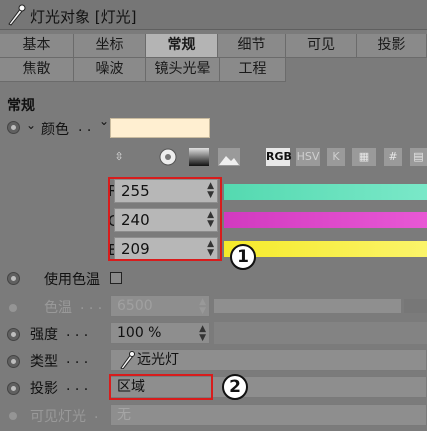 The height and width of the screenshot is (431, 427). What do you see at coordinates (165, 219) in the screenshot?
I see `highlight-box-rgb` at bounding box center [165, 219].